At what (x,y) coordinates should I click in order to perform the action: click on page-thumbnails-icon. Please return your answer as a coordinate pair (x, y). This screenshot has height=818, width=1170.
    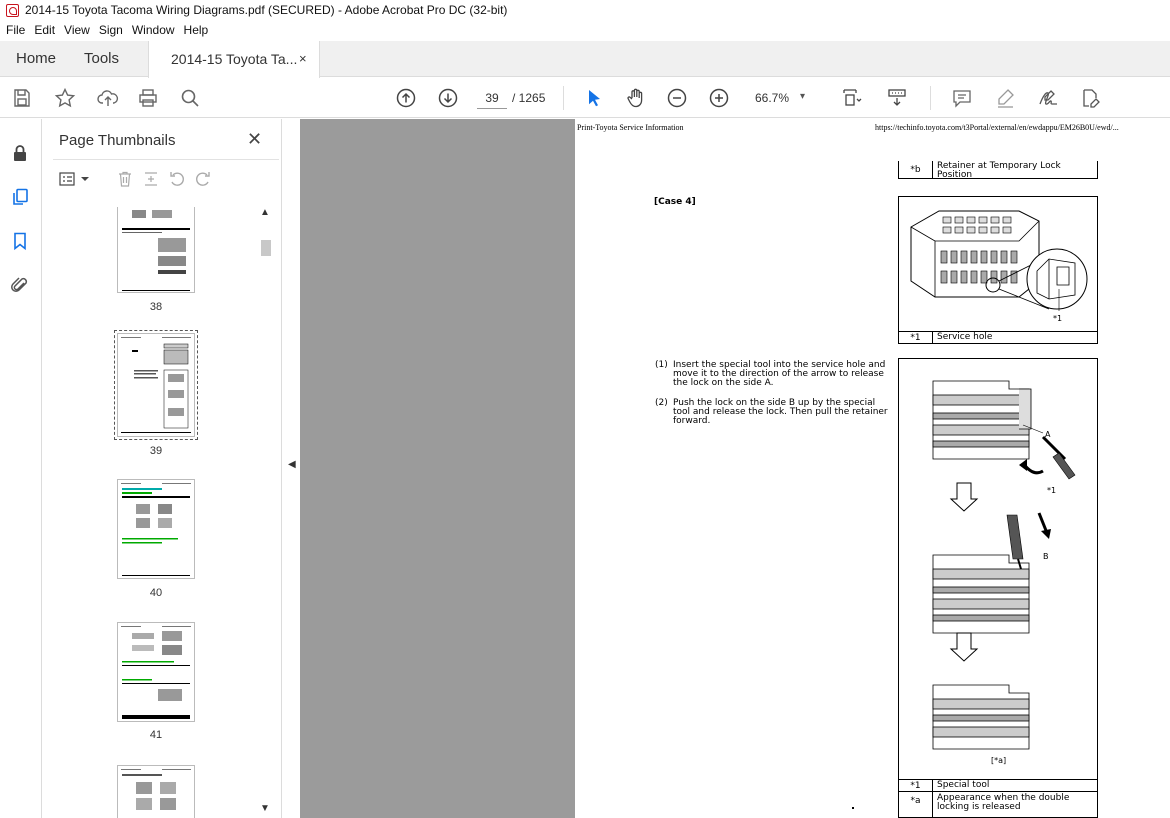
    Looking at the image, I should click on (20, 197).